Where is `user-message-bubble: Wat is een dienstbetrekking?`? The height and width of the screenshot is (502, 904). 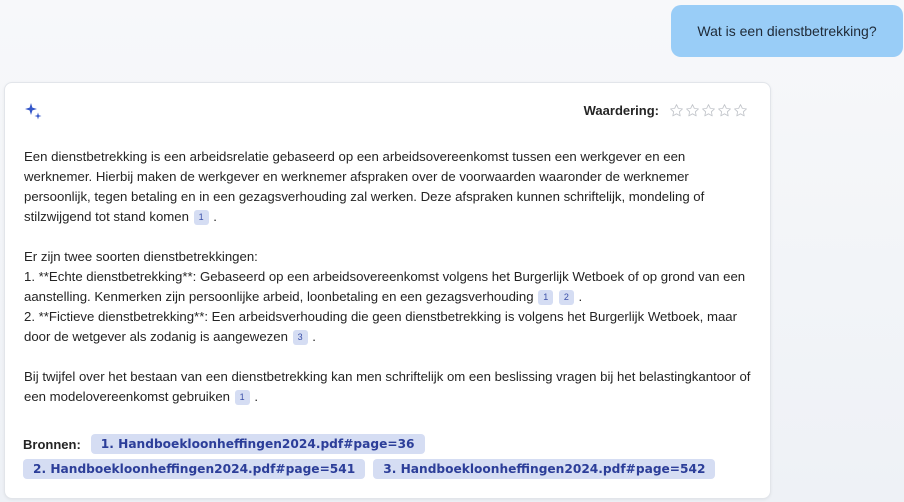
user-message-bubble: Wat is een dienstbetrekking? is located at coordinates (787, 31).